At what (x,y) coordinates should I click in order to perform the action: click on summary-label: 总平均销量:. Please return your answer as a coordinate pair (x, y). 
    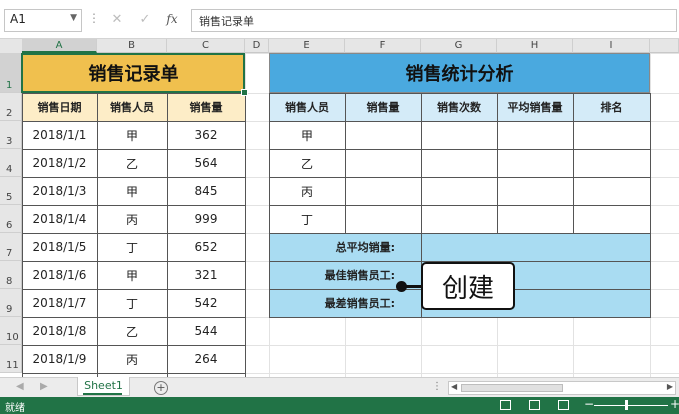
    Looking at the image, I should click on (345, 247).